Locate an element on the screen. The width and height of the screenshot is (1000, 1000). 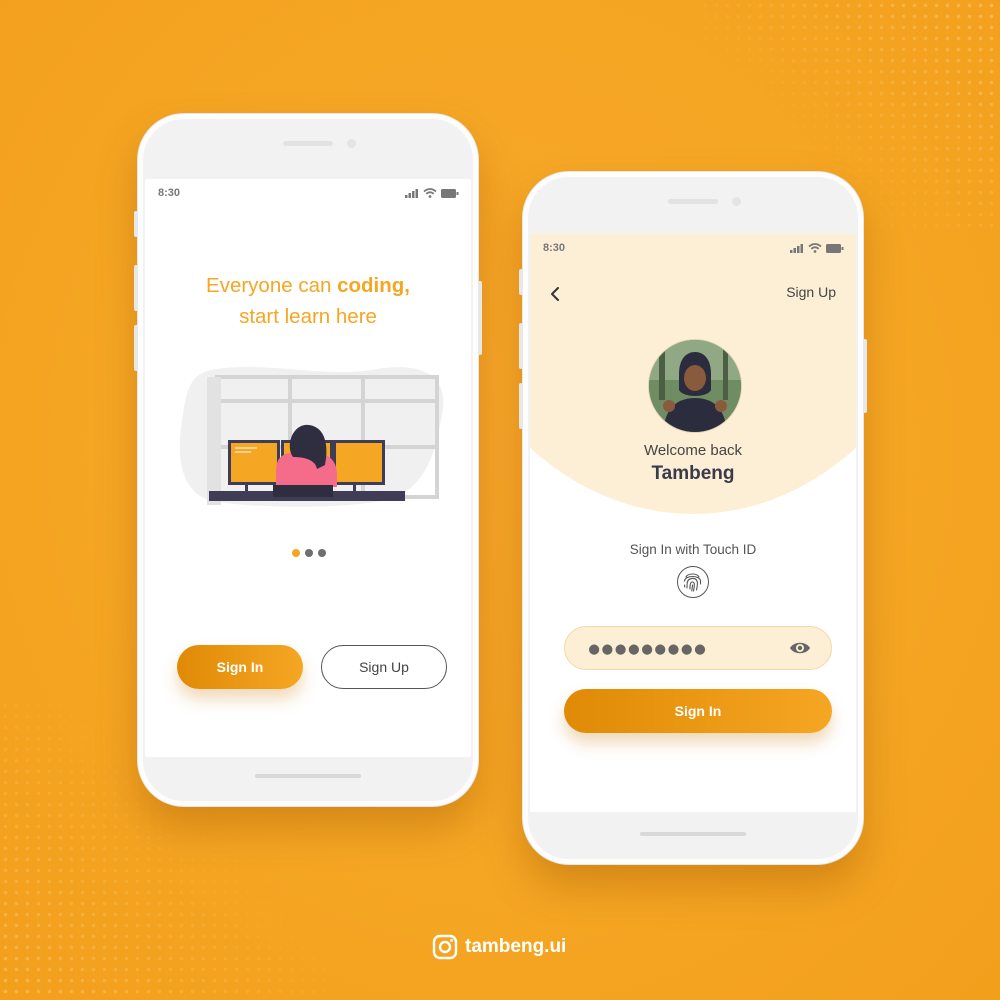
avatar-photo is located at coordinates (695, 386).